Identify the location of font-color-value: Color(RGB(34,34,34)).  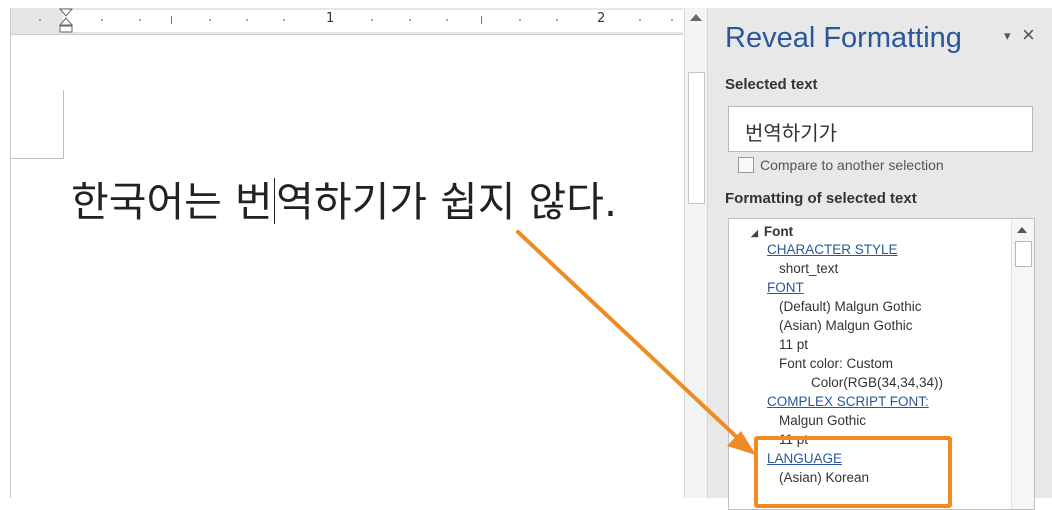
(877, 382).